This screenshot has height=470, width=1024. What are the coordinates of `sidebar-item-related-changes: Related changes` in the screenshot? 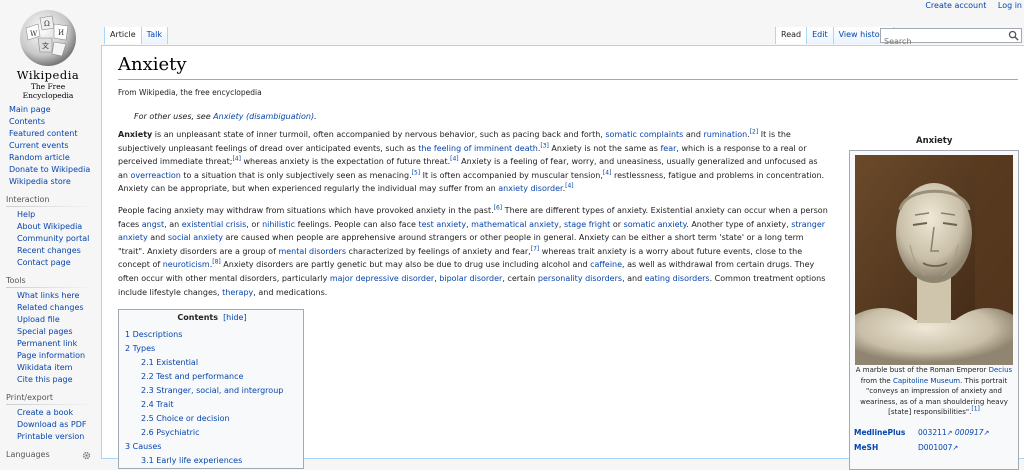 It's located at (50, 308).